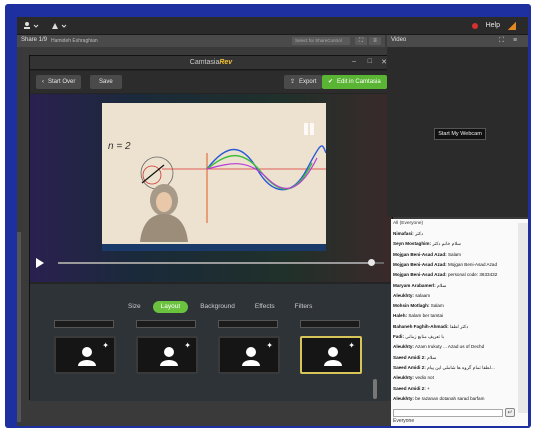  Describe the element at coordinates (454, 254) in the screenshot. I see `chat-message: Mojgan Beni-Asad Azad: Salam` at that location.